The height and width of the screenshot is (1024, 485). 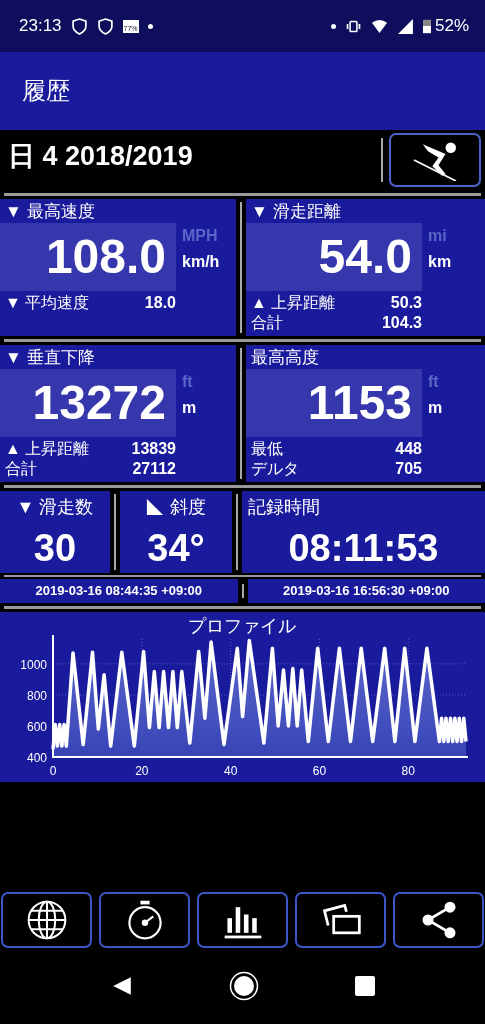 I want to click on x-tick-label: 80, so click(x=408, y=771).